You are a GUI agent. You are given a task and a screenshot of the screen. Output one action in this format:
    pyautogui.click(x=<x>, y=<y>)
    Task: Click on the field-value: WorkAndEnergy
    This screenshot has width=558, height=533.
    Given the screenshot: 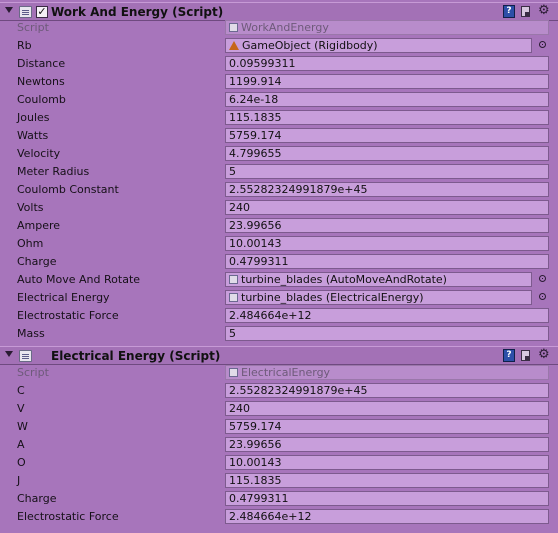 What is the action you would take?
    pyautogui.click(x=285, y=27)
    